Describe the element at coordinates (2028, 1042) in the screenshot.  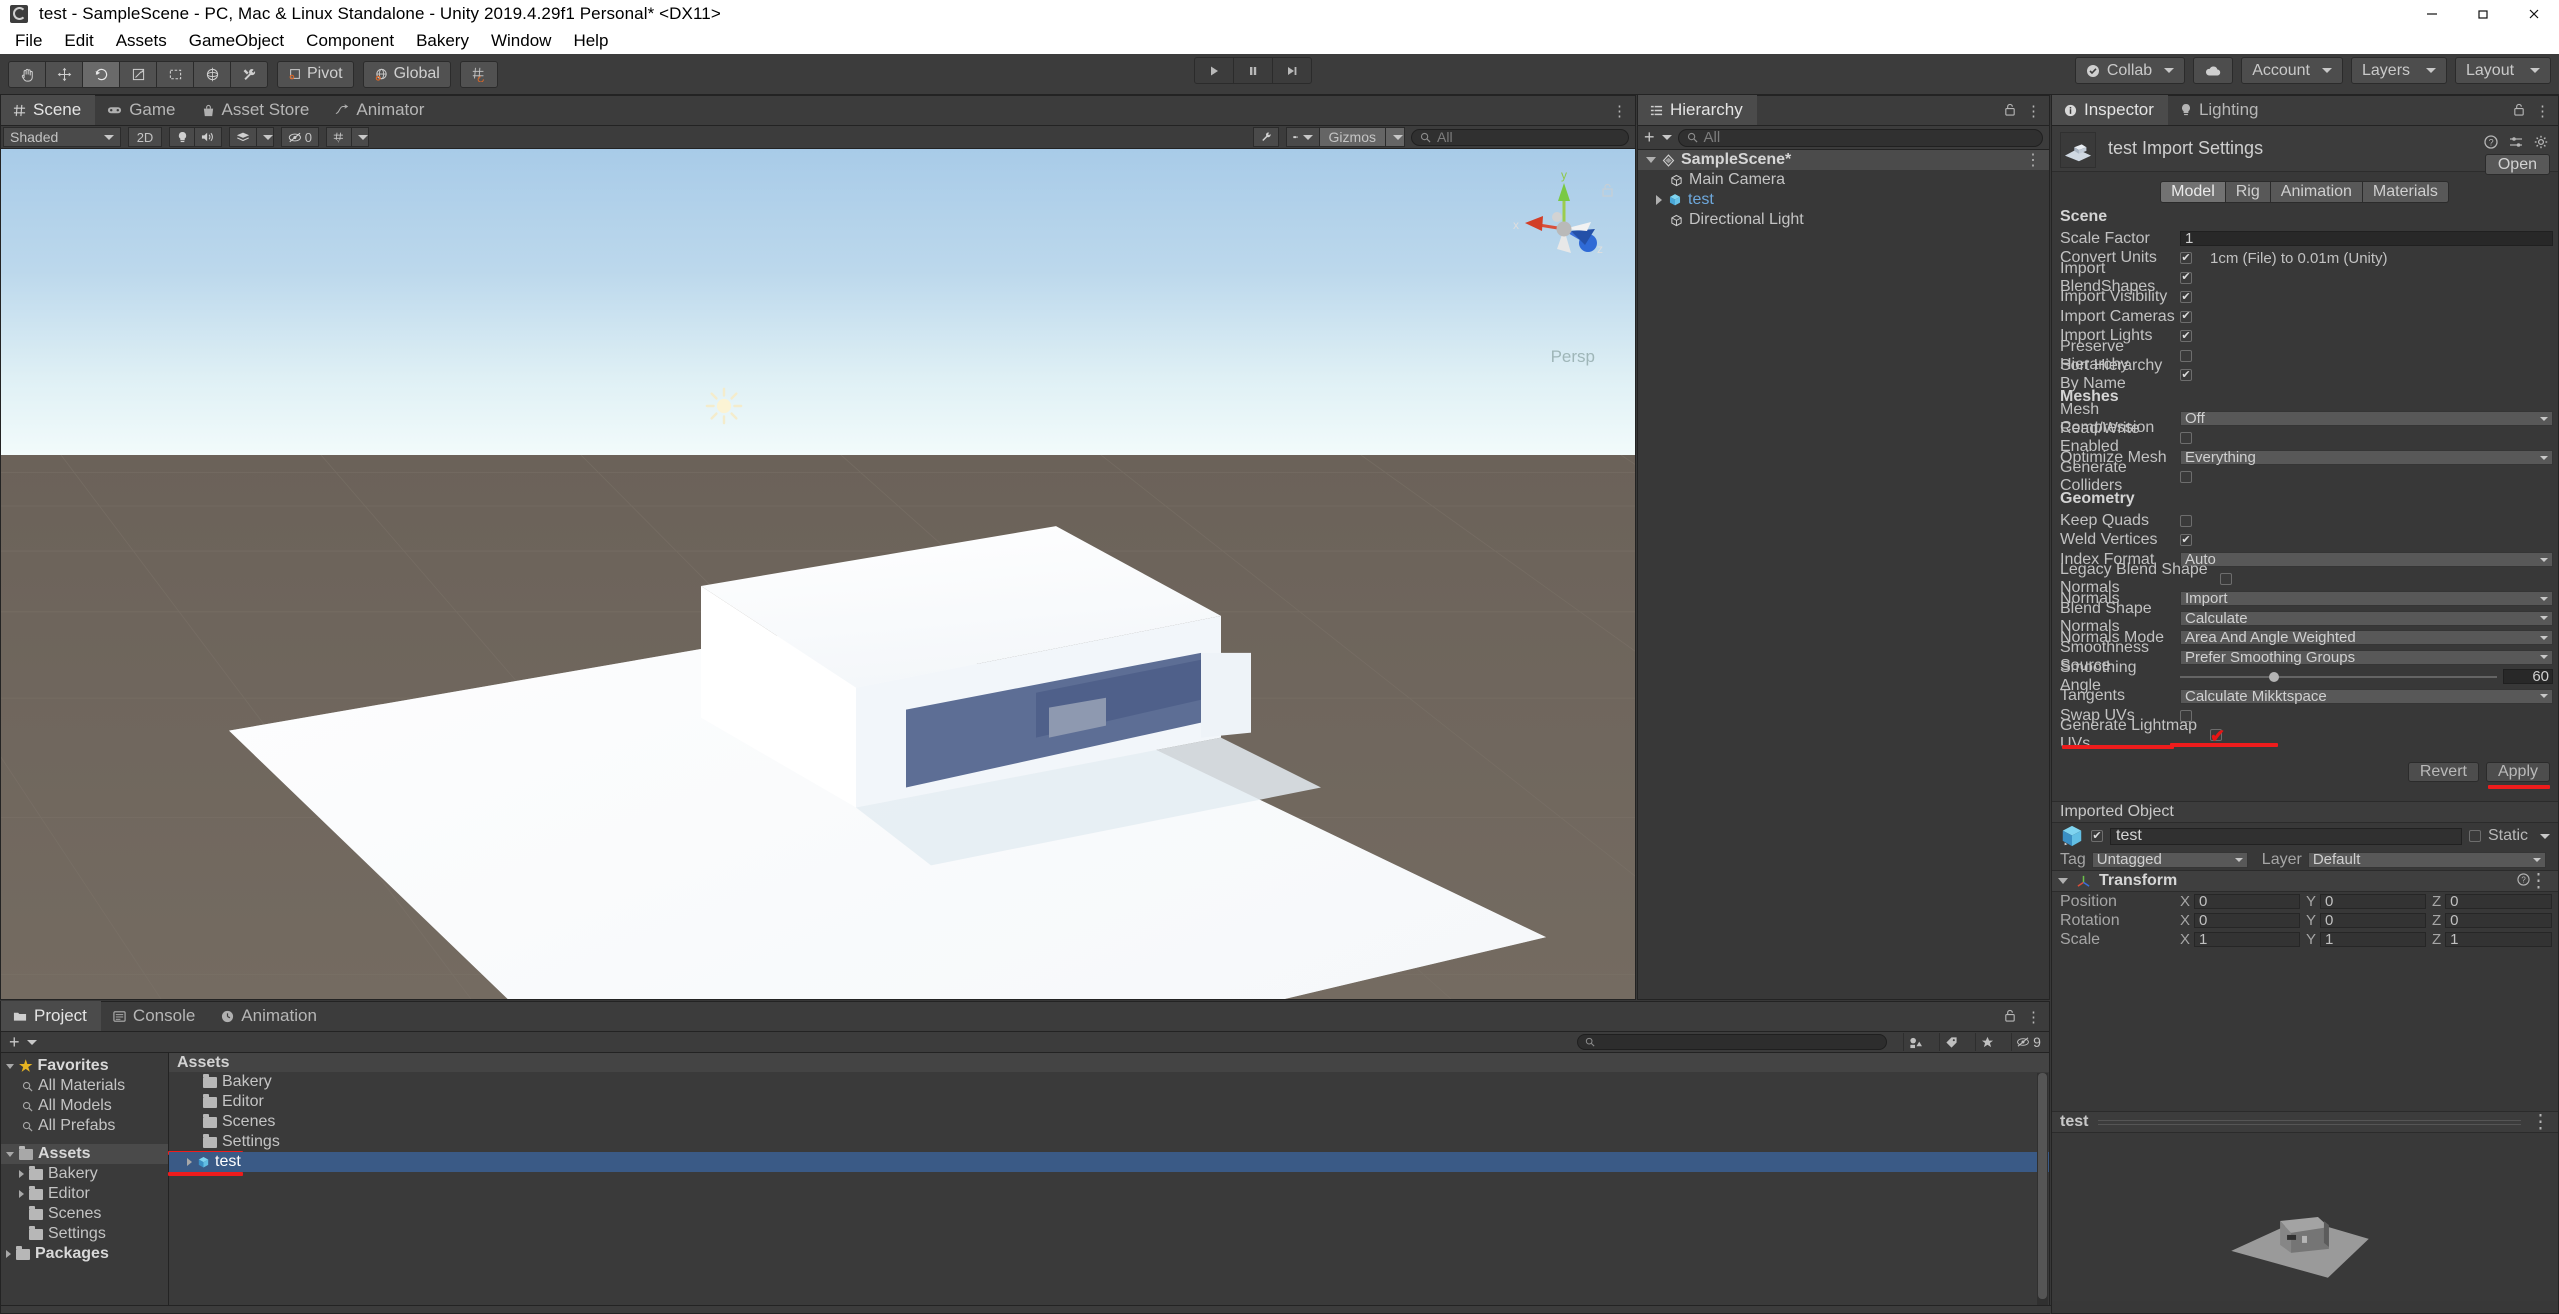
I see `project-hidden-count-button: 9` at that location.